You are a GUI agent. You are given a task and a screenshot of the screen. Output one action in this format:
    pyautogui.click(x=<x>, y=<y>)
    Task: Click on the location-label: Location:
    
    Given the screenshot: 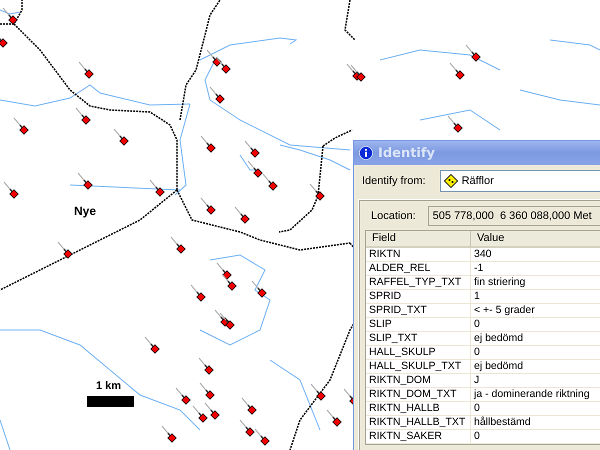 What is the action you would take?
    pyautogui.click(x=393, y=216)
    